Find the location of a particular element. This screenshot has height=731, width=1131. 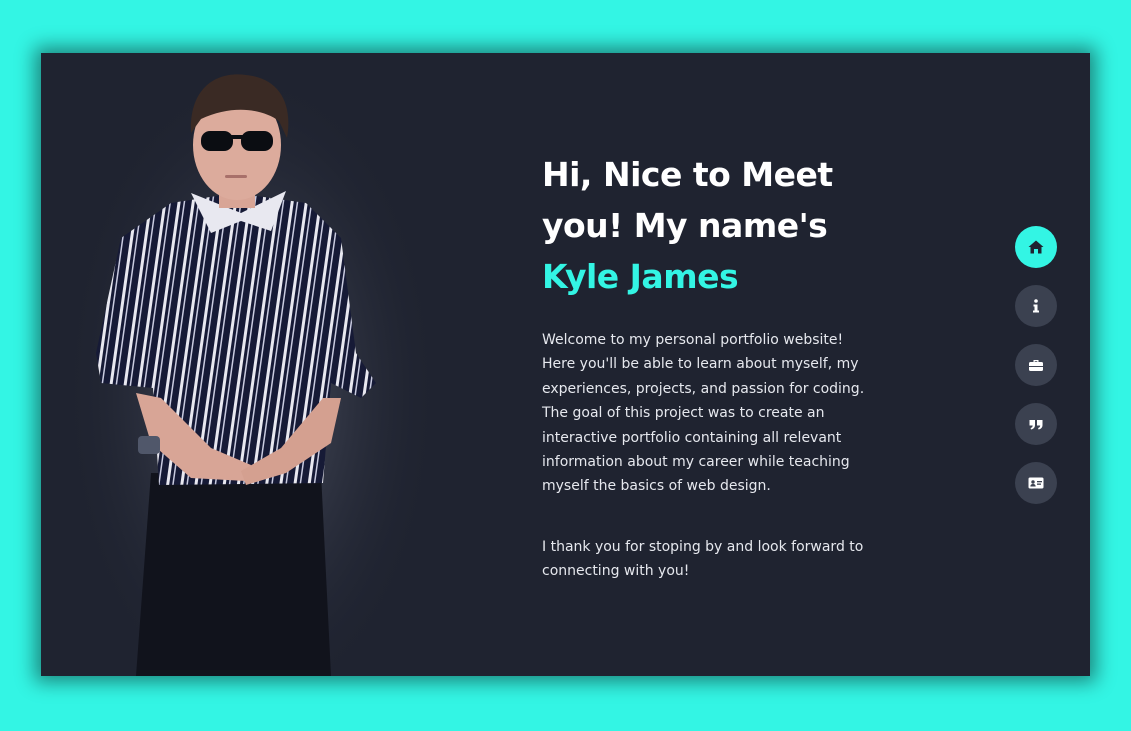

nav-testimonials-button is located at coordinates (1036, 424).